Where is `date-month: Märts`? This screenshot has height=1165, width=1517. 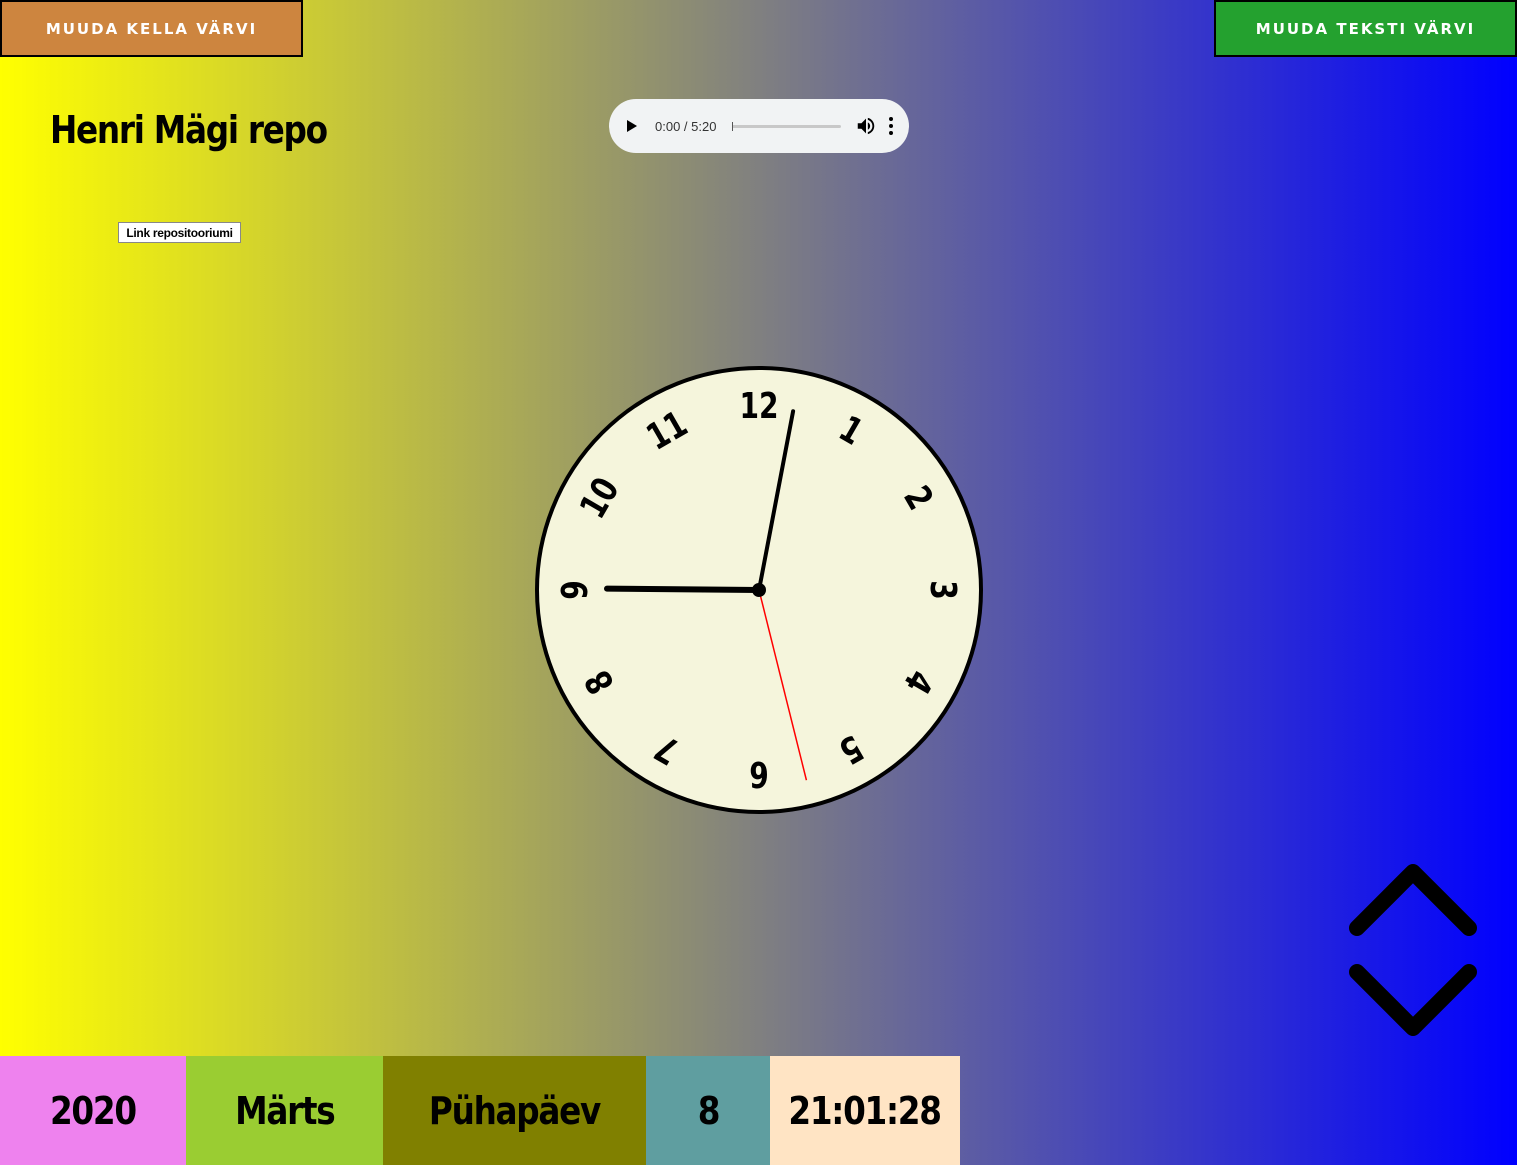
date-month: Märts is located at coordinates (284, 1110).